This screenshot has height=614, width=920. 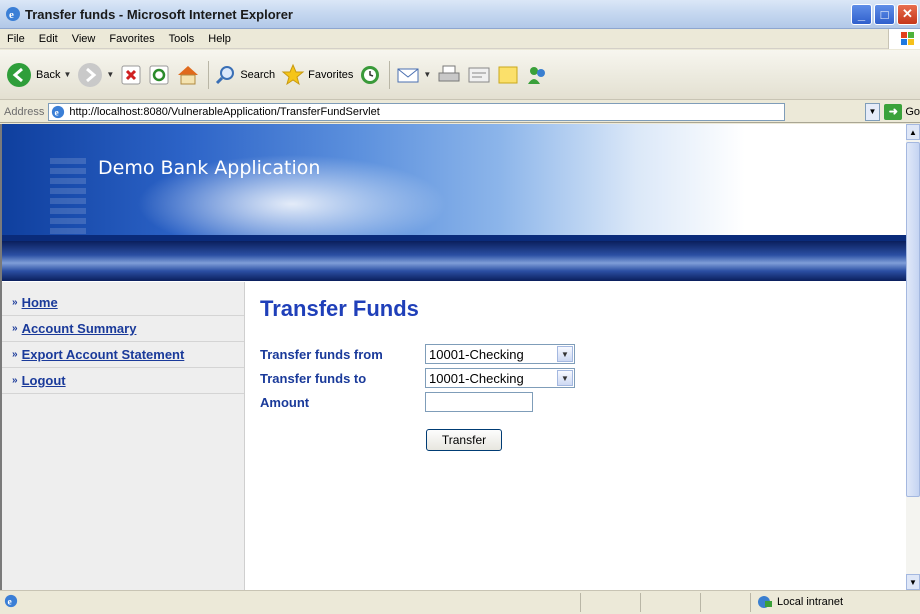 I want to click on messenger-icon, so click(x=537, y=75).